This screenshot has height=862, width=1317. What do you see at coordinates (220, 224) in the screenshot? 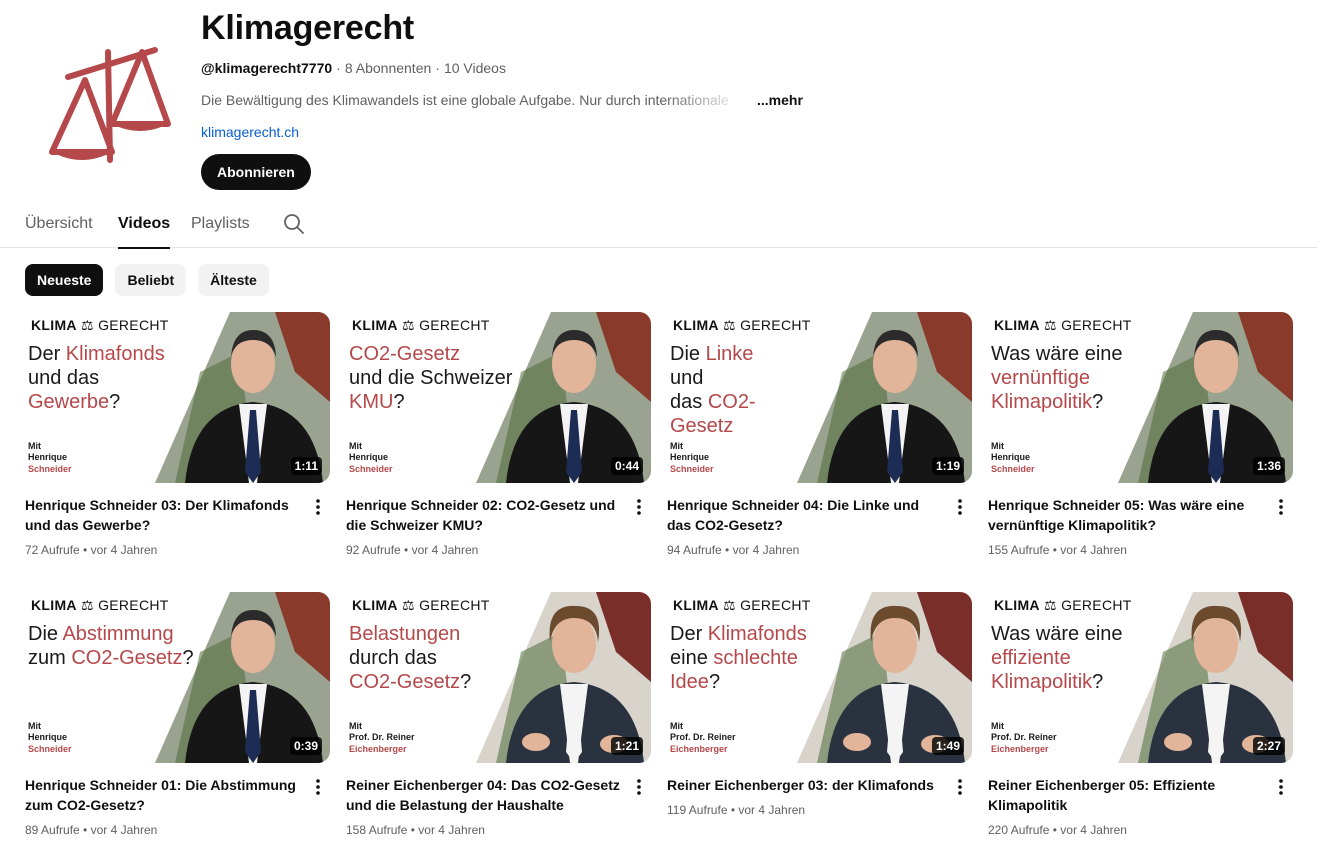
I see `tab-playlists: Playlists` at bounding box center [220, 224].